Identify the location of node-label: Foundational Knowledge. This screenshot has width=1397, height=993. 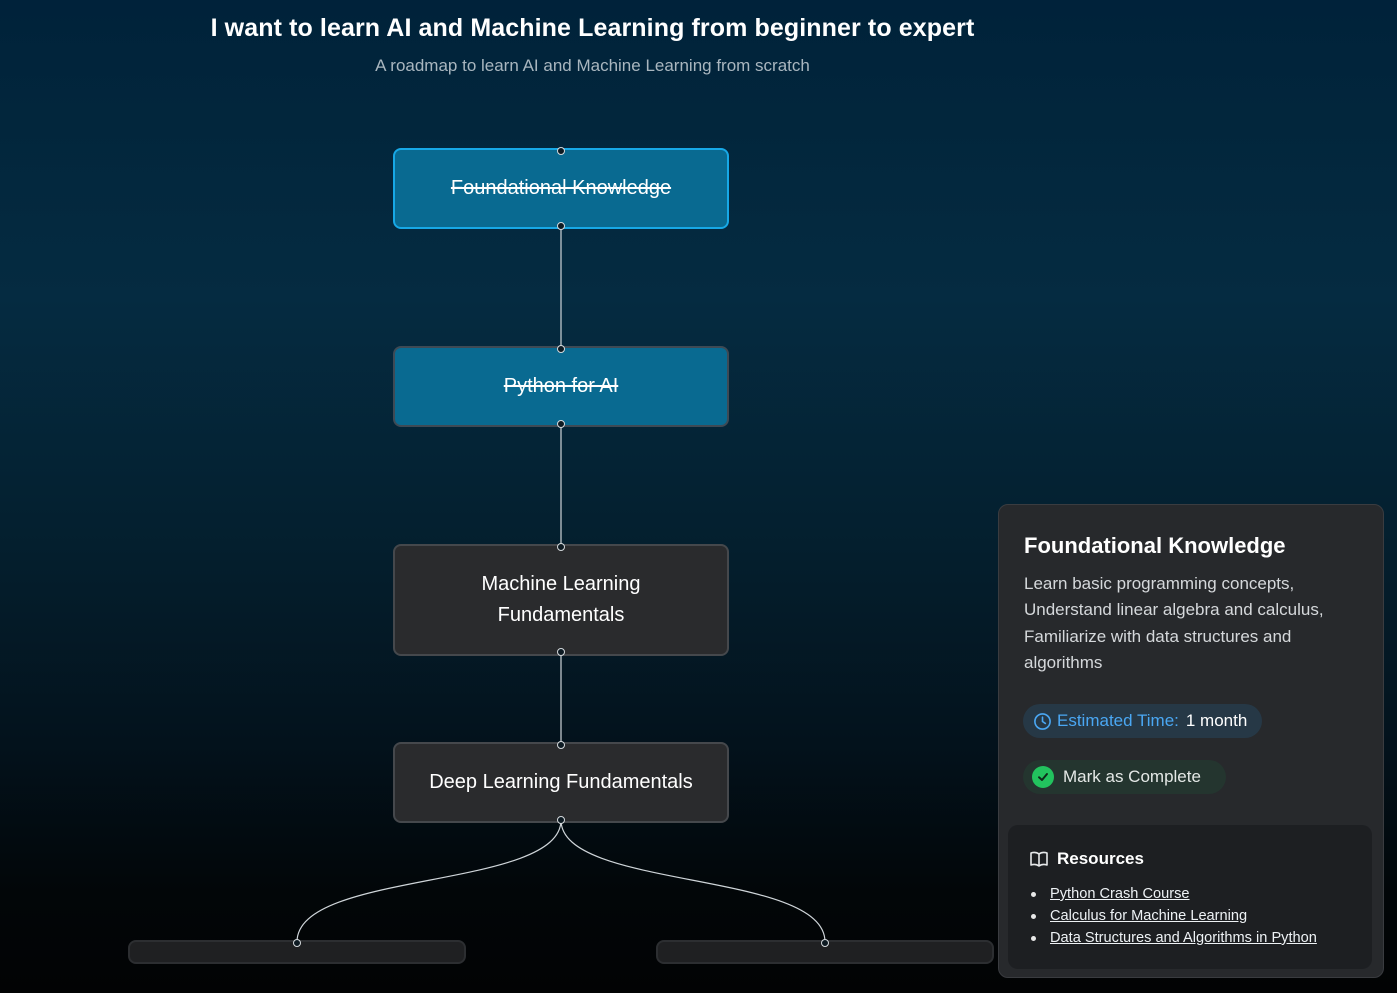
(561, 188).